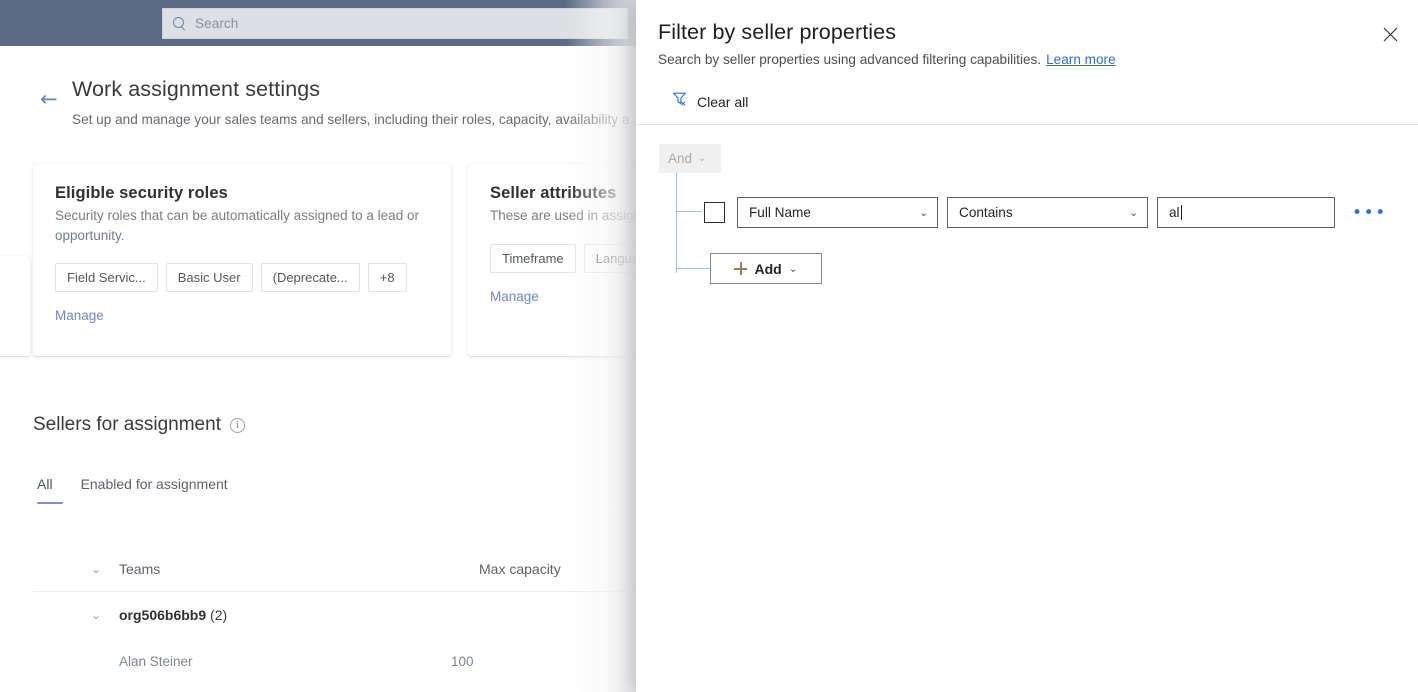  I want to click on info-icon: i, so click(237, 425).